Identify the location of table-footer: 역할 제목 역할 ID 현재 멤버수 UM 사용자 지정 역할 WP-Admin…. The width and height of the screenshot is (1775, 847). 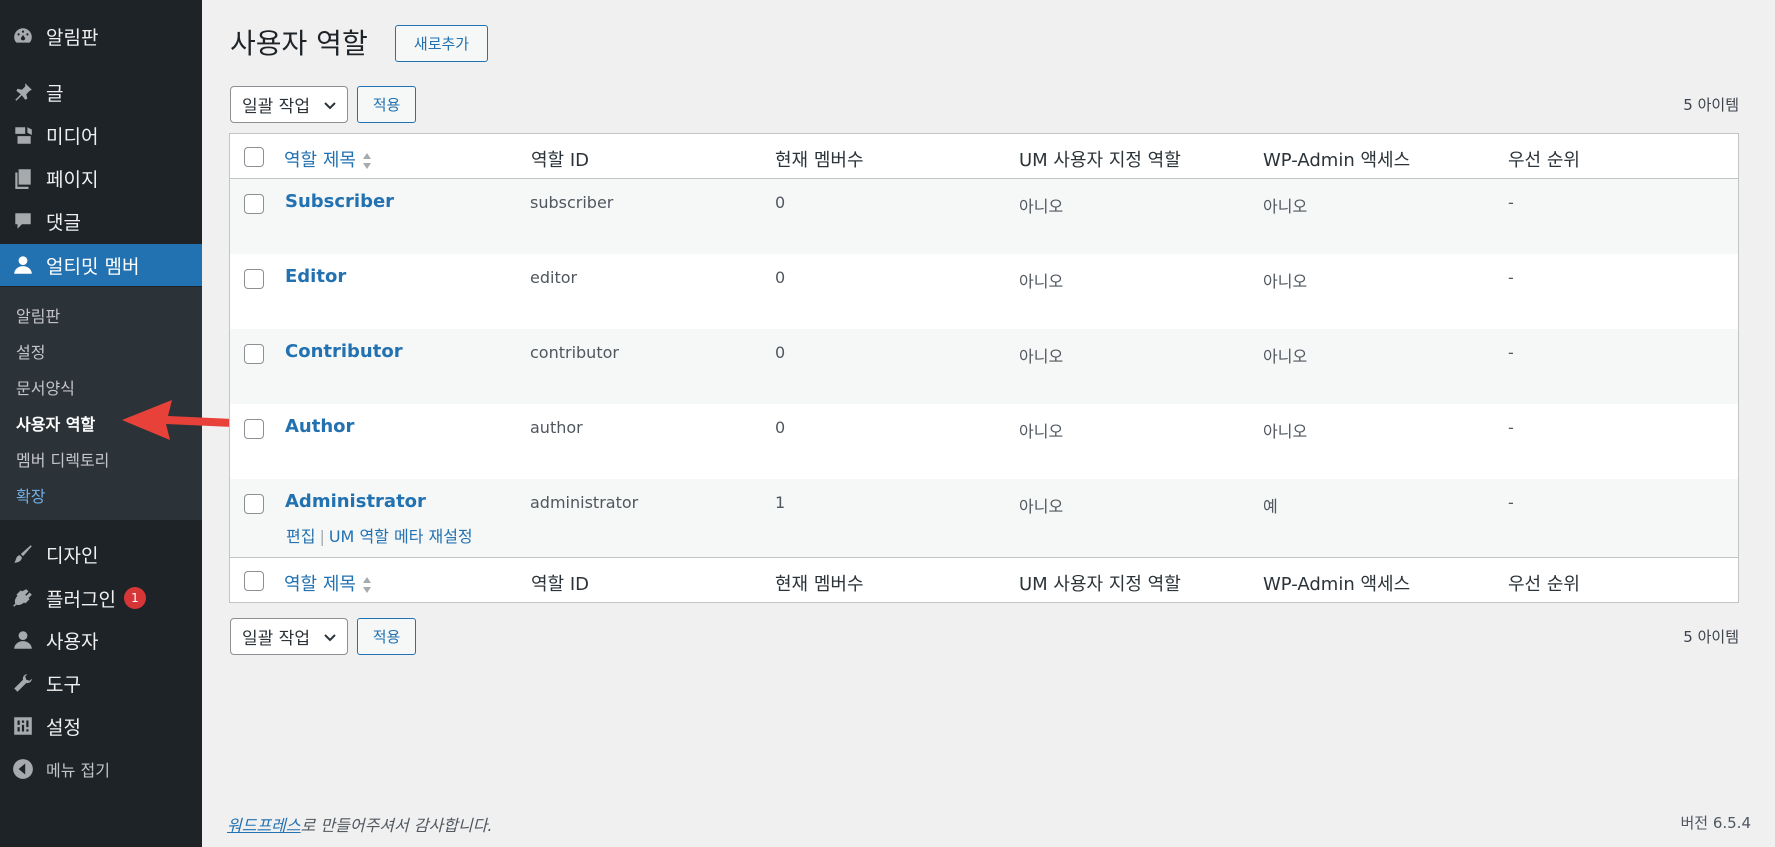
(984, 579).